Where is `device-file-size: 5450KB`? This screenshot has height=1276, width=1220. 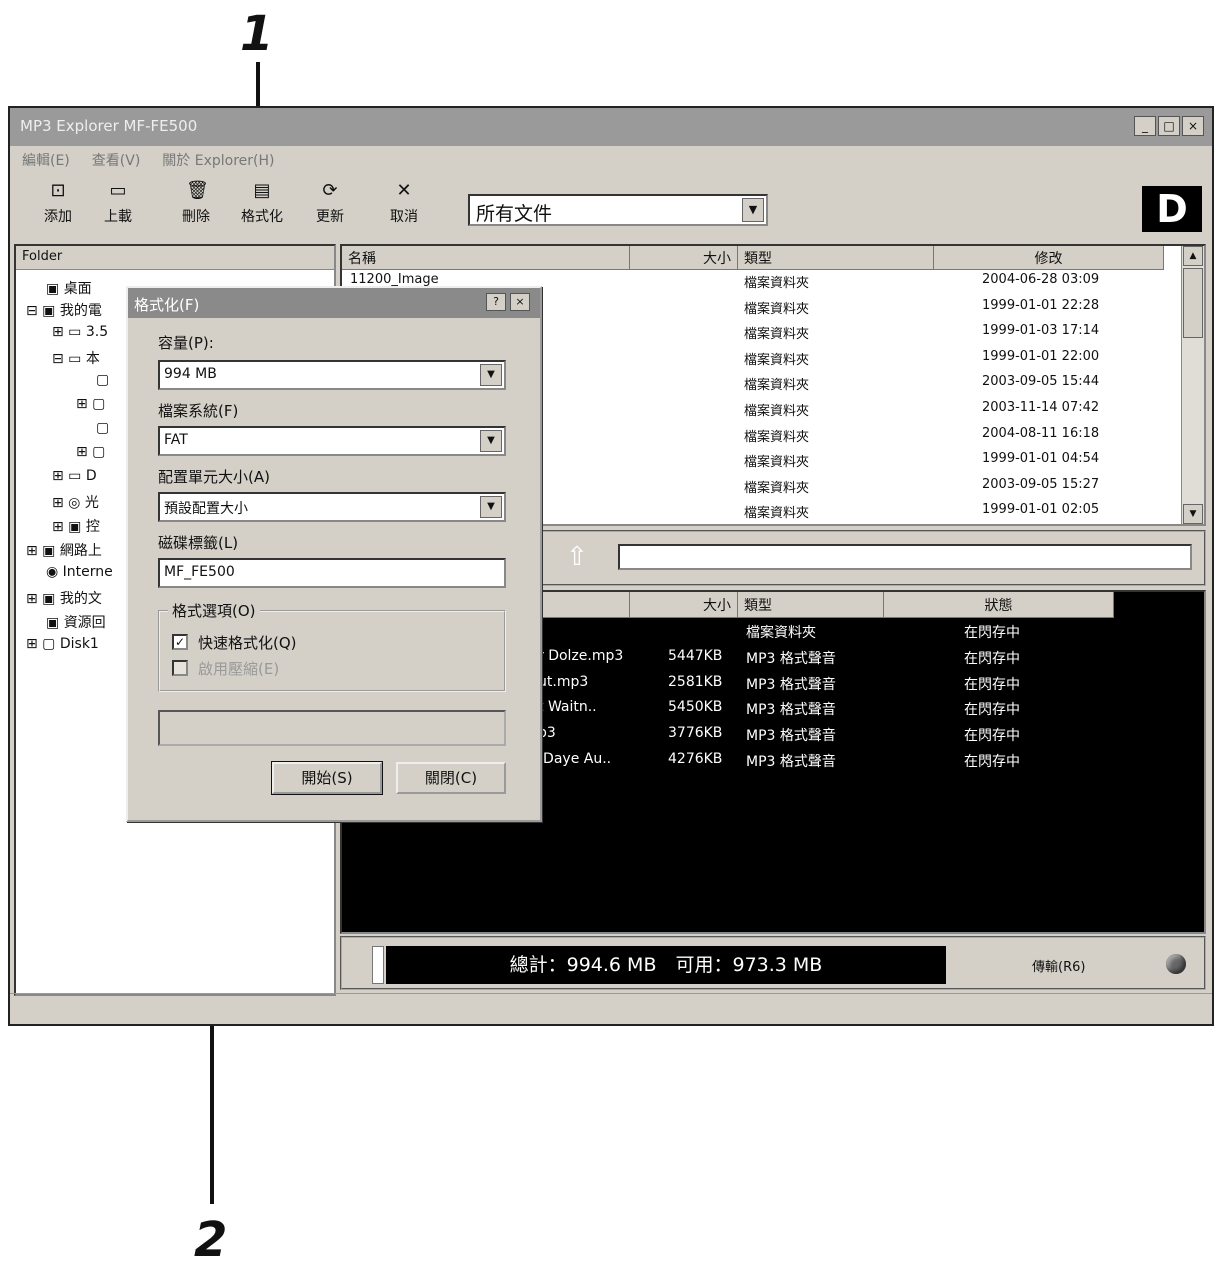
device-file-size: 5450KB is located at coordinates (695, 707).